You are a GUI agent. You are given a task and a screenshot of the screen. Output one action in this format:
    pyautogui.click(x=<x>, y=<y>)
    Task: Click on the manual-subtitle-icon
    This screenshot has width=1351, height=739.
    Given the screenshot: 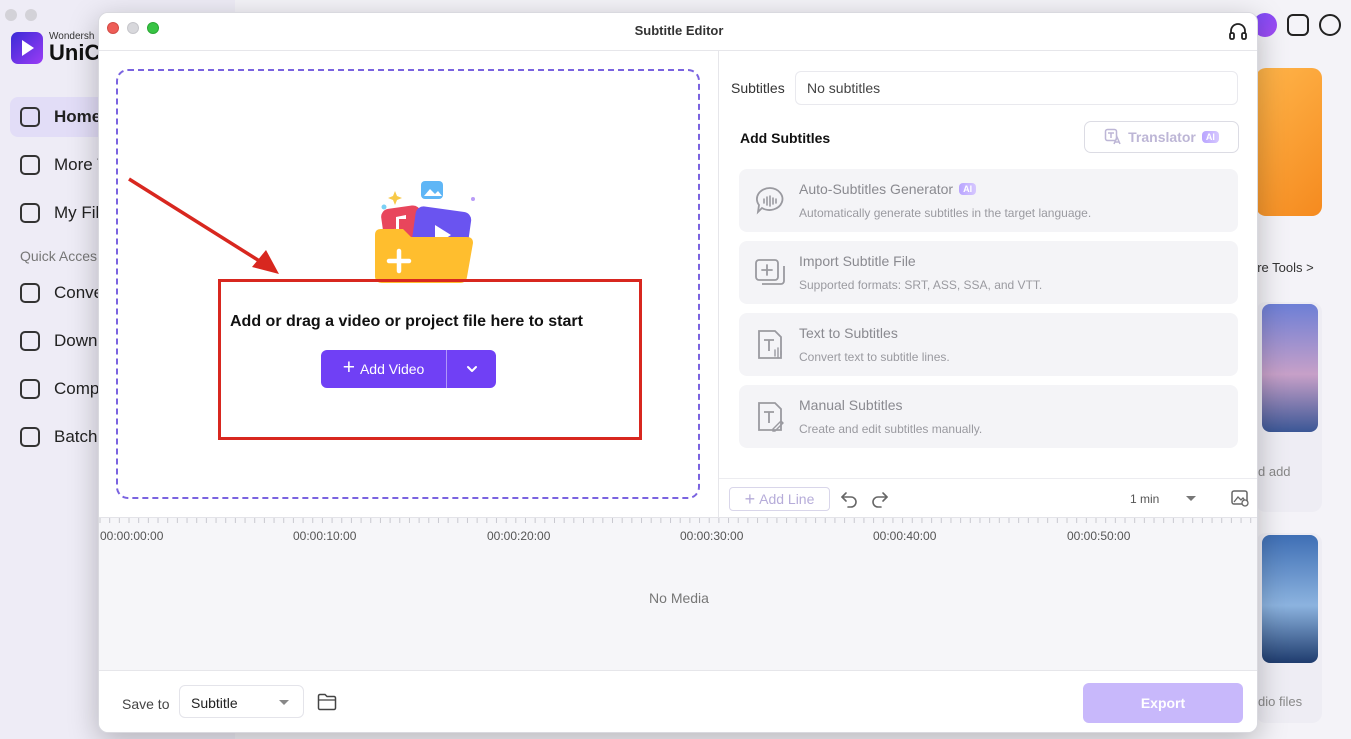 What is the action you would take?
    pyautogui.click(x=771, y=417)
    